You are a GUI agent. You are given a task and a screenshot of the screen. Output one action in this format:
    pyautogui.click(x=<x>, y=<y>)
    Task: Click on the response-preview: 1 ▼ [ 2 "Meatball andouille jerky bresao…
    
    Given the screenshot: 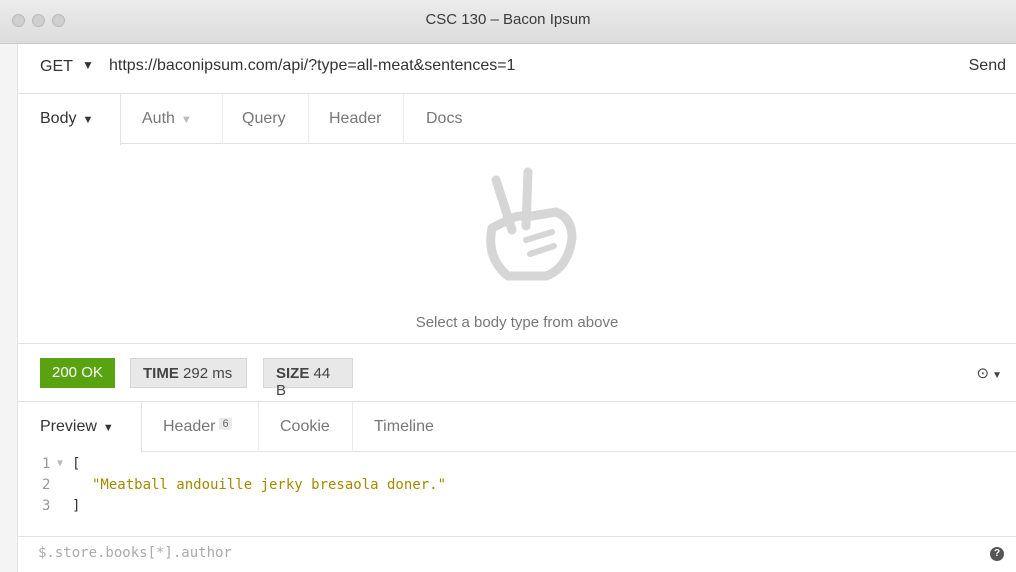 What is the action you would take?
    pyautogui.click(x=517, y=496)
    